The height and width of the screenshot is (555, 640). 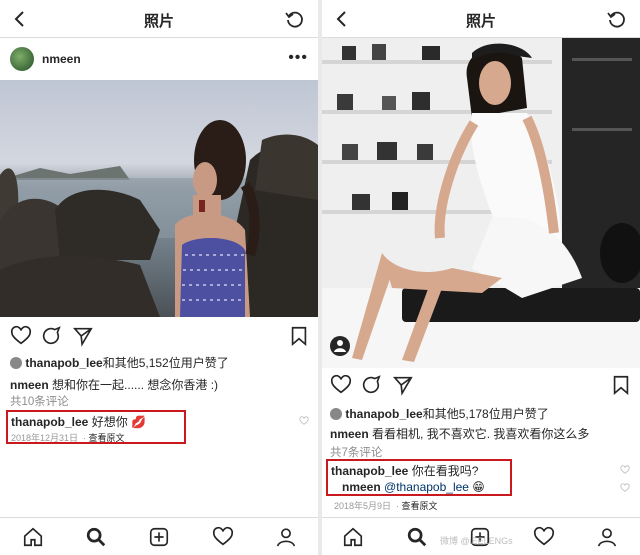 I want to click on likes-line: thanapob_lee和其他5,178位用户赞了, so click(x=439, y=413).